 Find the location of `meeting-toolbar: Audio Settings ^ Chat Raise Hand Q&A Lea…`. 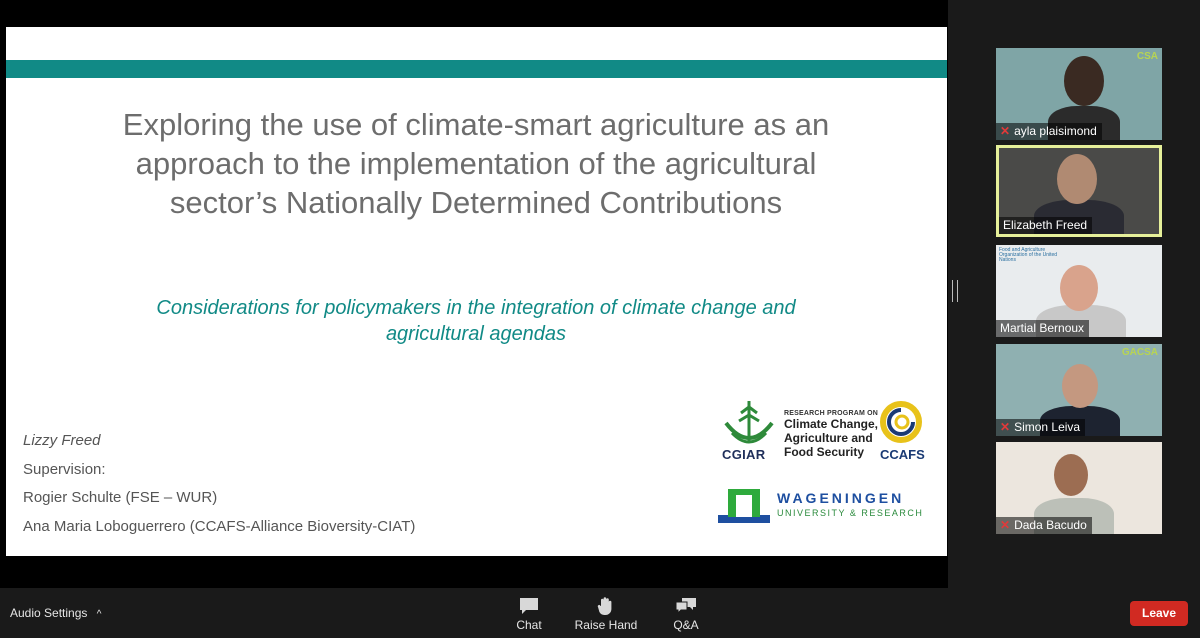

meeting-toolbar: Audio Settings ^ Chat Raise Hand Q&A Lea… is located at coordinates (600, 613).